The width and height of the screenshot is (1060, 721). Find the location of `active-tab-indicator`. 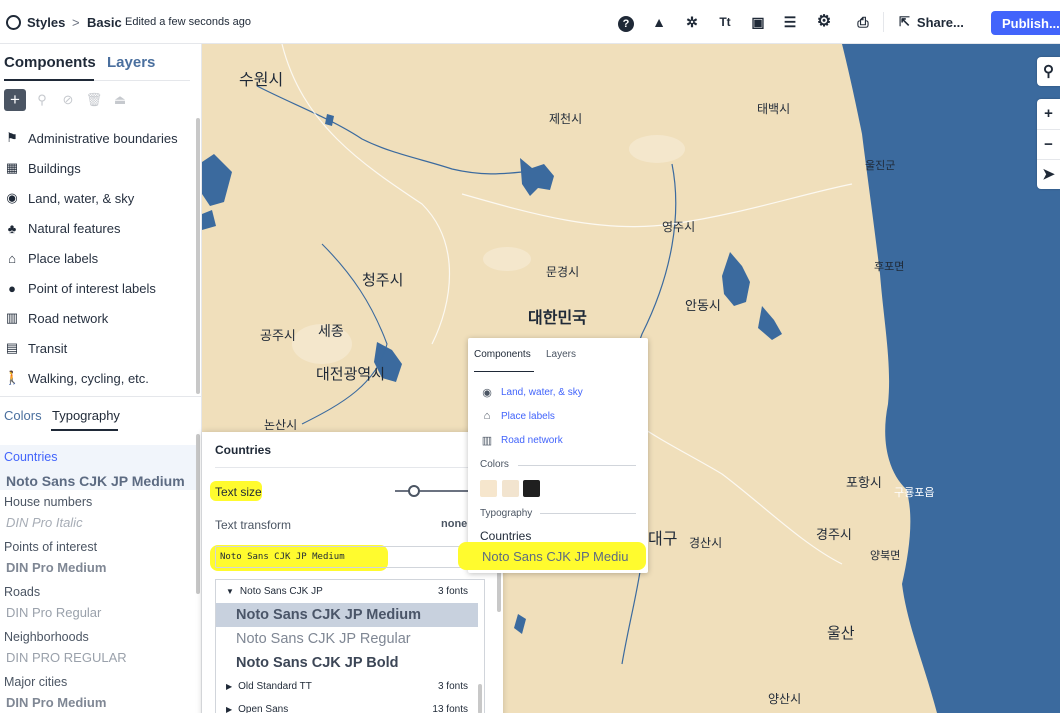

active-tab-indicator is located at coordinates (84, 430).